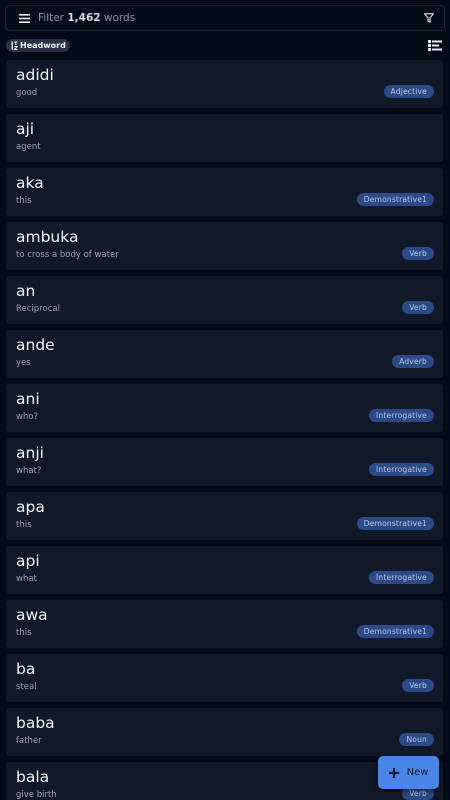  I want to click on headword: baba, so click(35, 723).